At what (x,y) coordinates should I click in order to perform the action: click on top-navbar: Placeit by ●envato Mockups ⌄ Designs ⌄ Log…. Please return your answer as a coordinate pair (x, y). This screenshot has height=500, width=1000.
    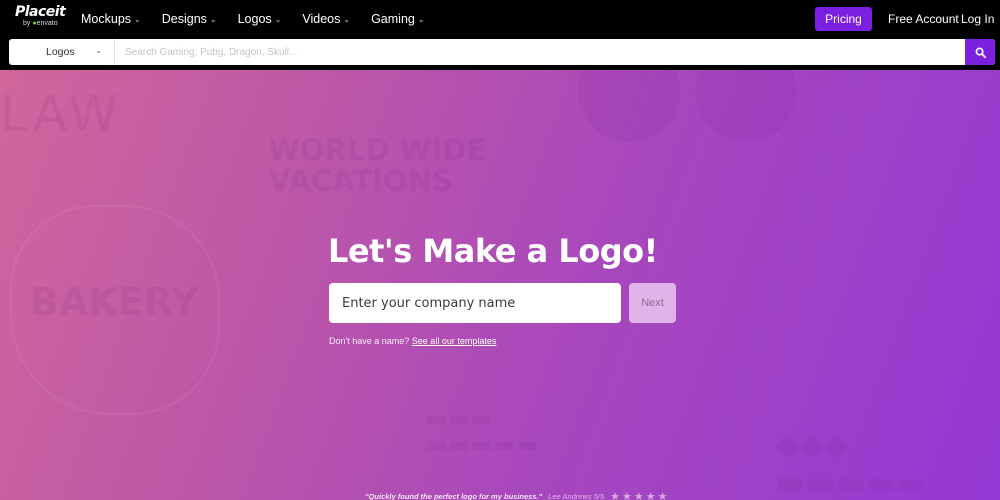
    Looking at the image, I should click on (500, 19).